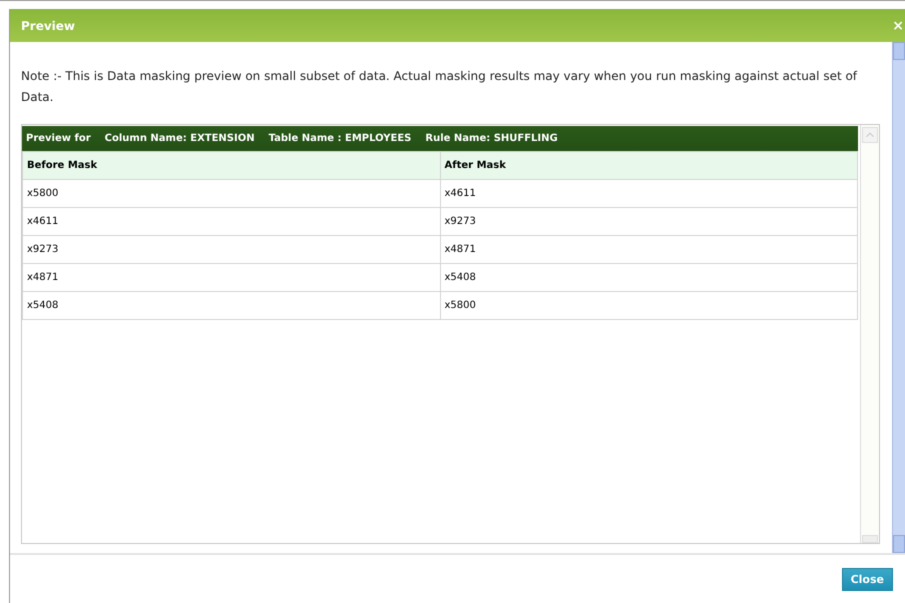 This screenshot has height=603, width=905. I want to click on scroll-thumb, so click(870, 539).